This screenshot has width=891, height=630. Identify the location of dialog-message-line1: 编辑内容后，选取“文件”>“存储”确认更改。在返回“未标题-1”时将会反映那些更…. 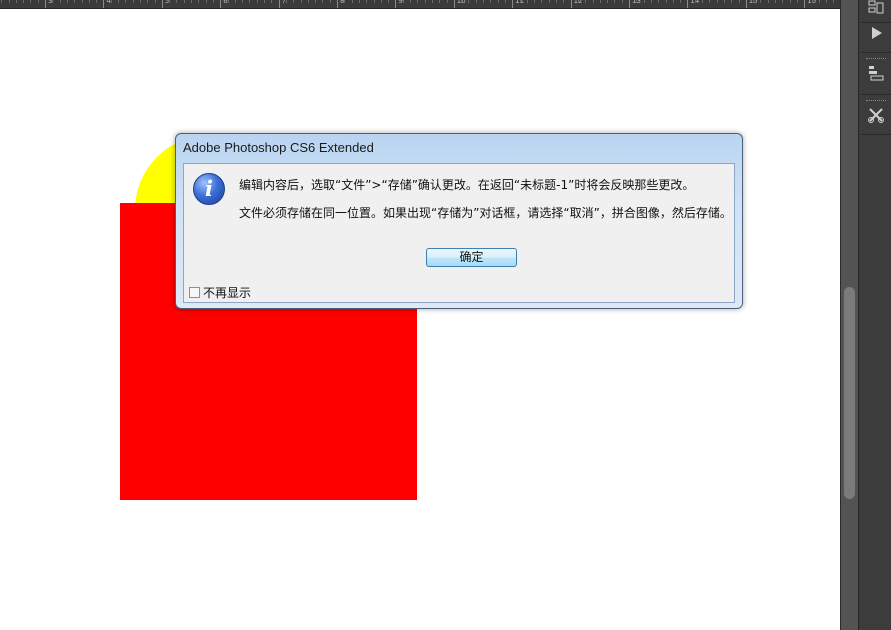
(467, 185).